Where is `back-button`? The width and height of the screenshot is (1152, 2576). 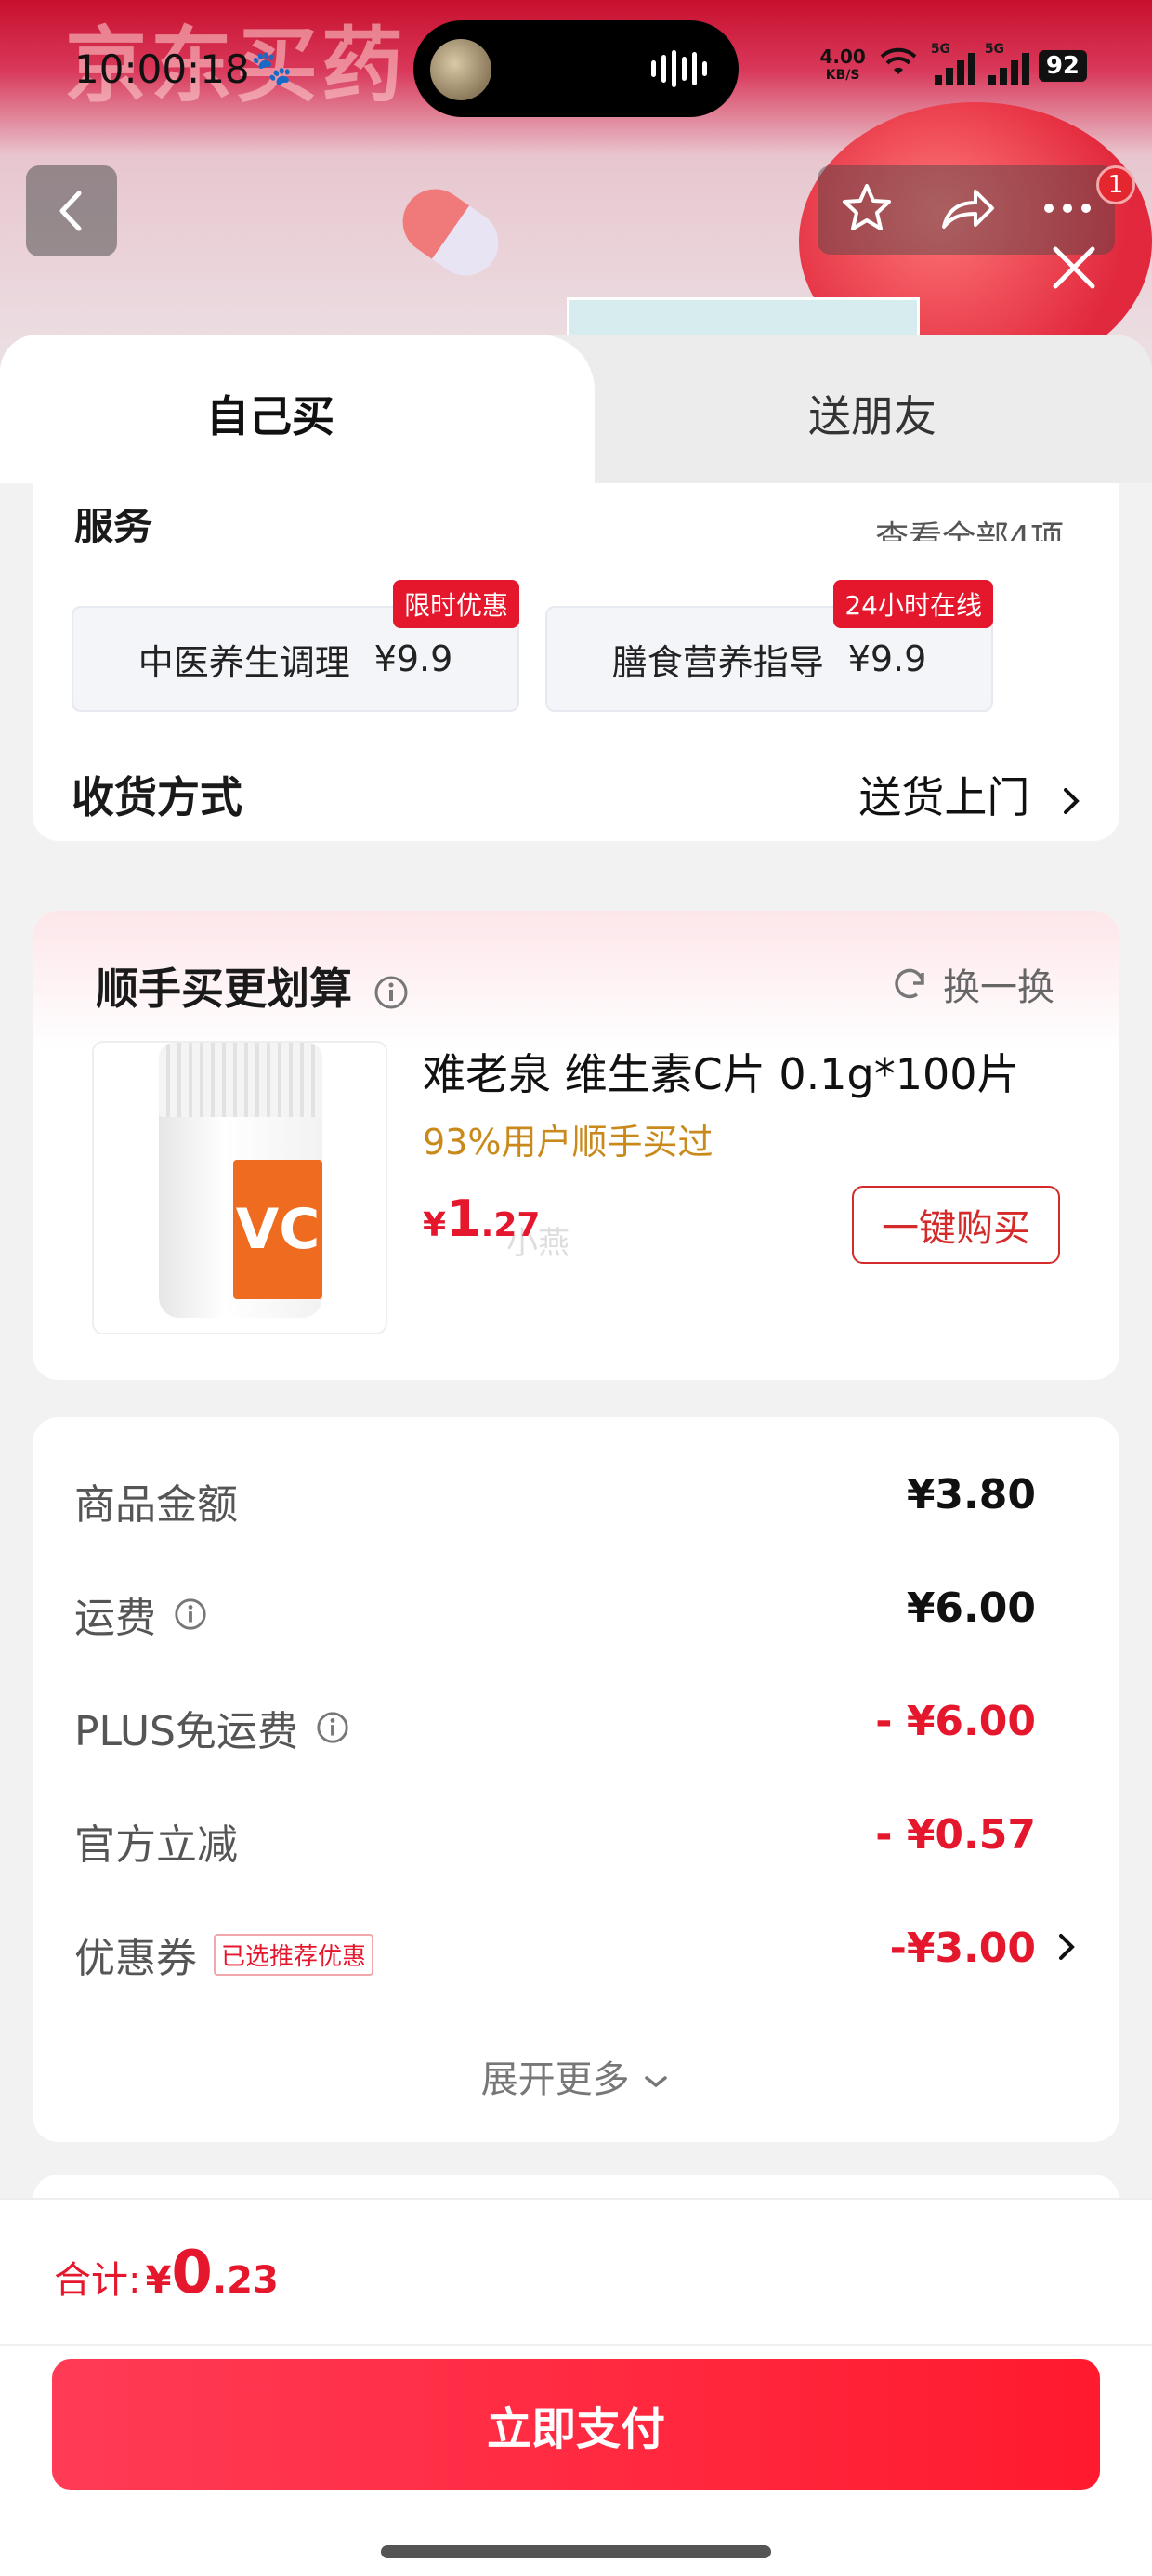 back-button is located at coordinates (71, 210).